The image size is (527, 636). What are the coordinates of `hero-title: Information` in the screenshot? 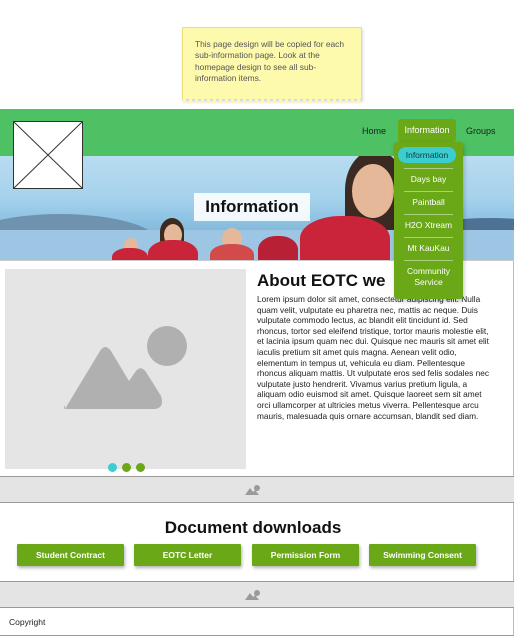 It's located at (252, 207).